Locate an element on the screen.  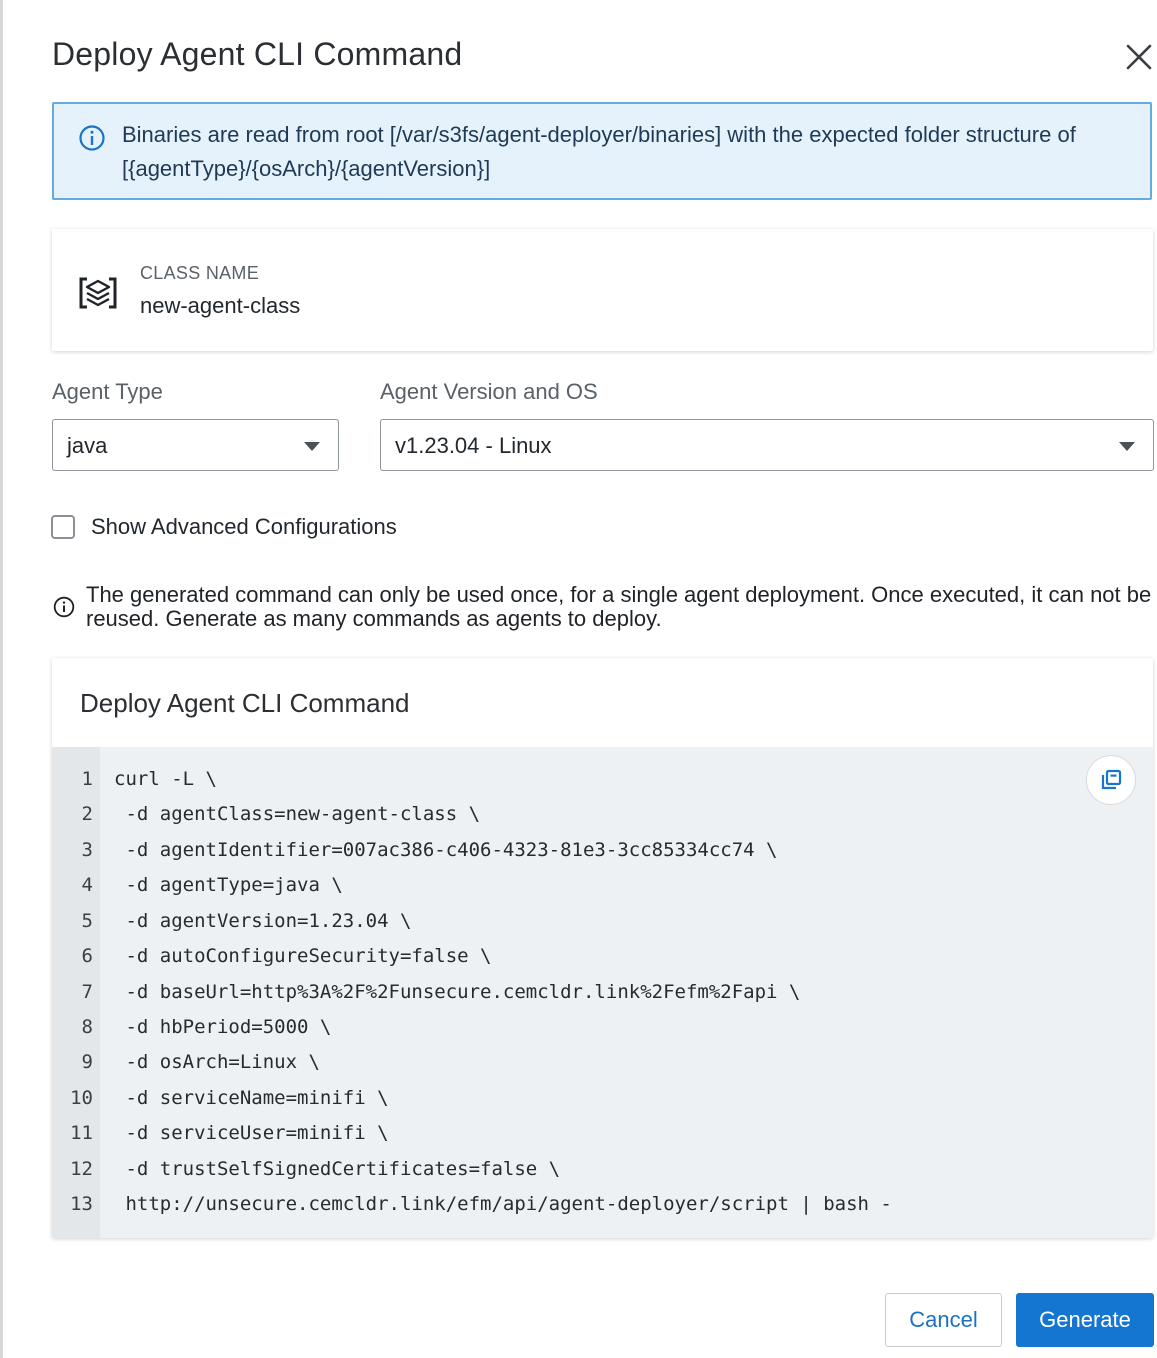
line-number: 6 is located at coordinates (87, 956).